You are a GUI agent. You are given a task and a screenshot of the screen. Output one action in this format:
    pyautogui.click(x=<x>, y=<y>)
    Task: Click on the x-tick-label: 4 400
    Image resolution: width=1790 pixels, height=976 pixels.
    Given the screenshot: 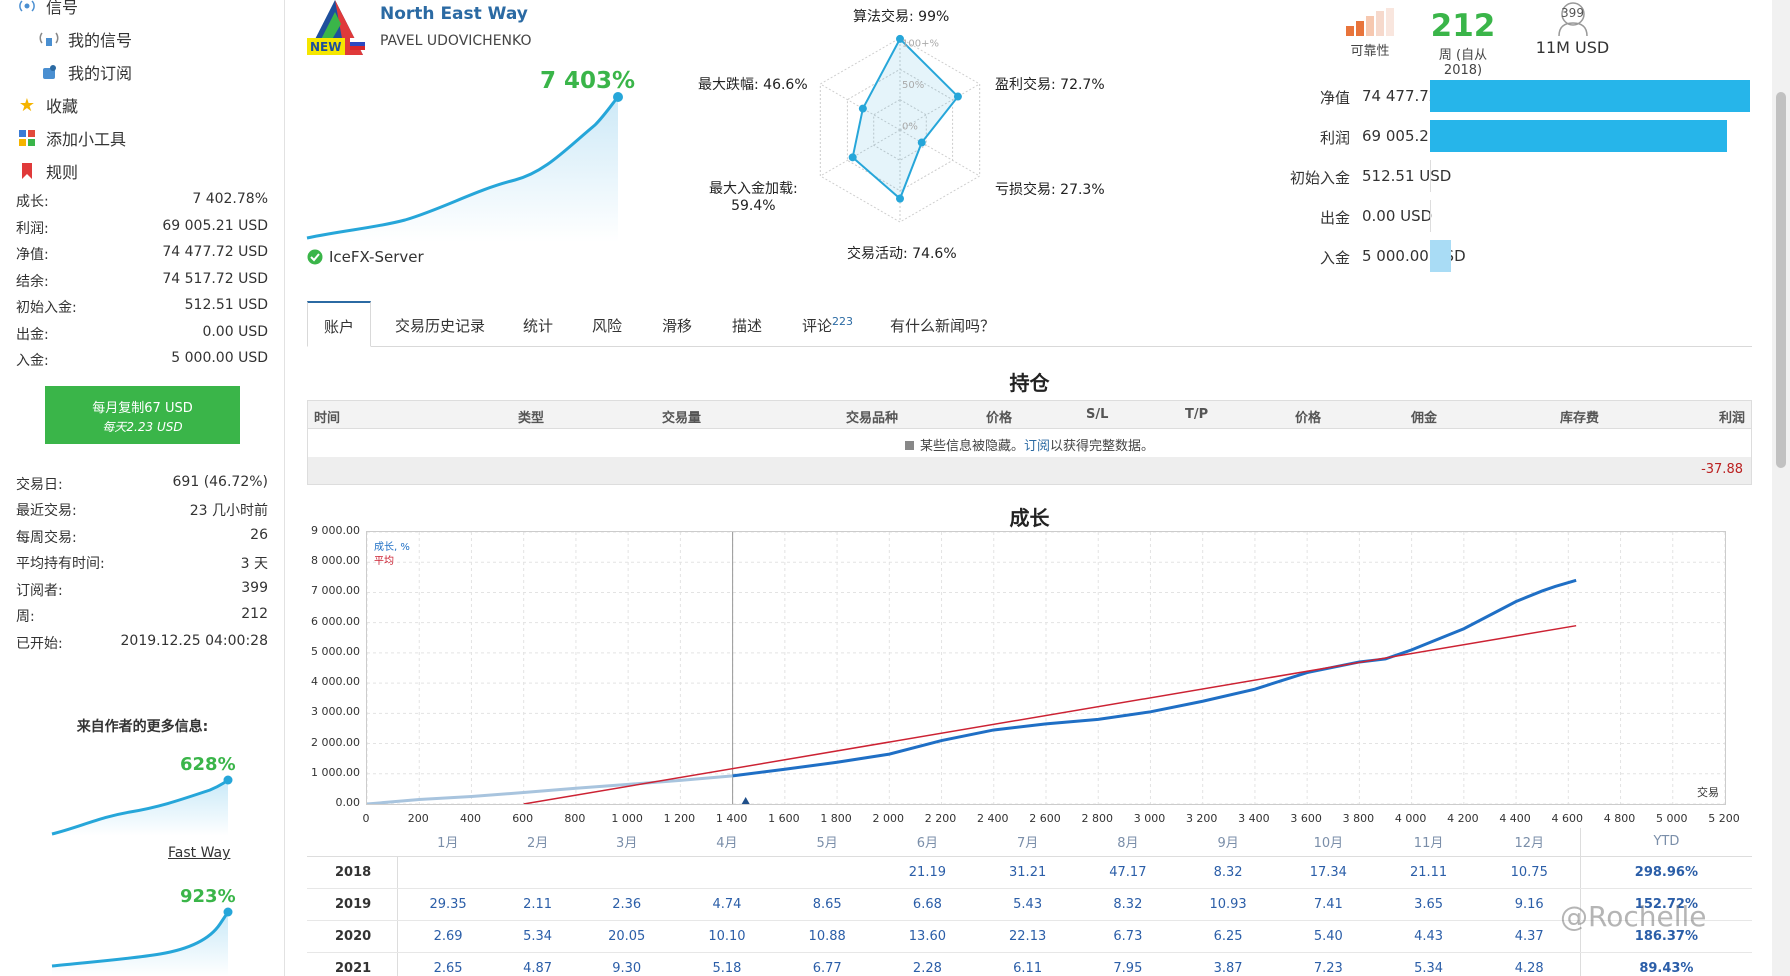 What is the action you would take?
    pyautogui.click(x=1515, y=818)
    